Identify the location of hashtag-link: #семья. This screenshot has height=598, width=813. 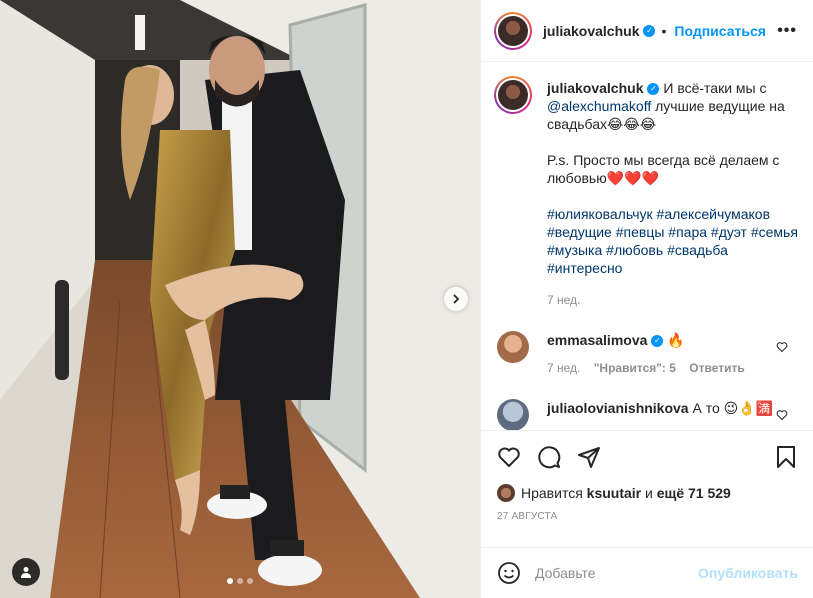
(774, 232).